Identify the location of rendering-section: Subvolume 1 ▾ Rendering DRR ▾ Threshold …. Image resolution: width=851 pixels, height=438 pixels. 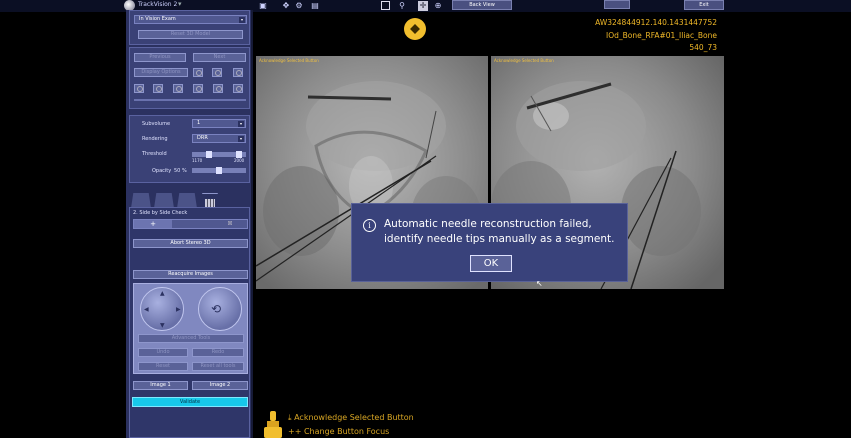
(189, 149).